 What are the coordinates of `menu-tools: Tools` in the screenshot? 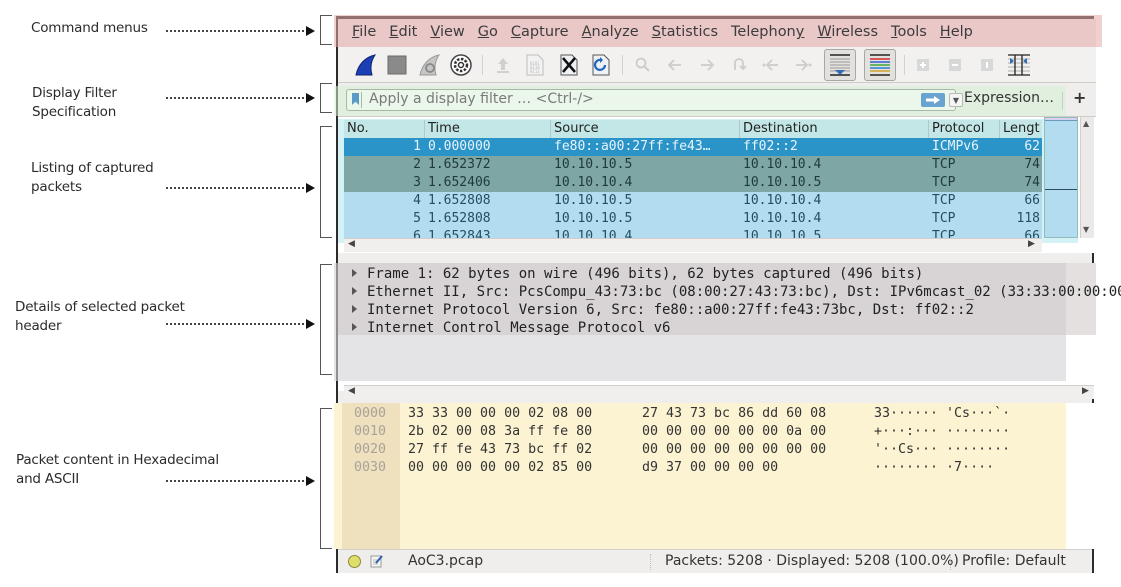 It's located at (909, 32).